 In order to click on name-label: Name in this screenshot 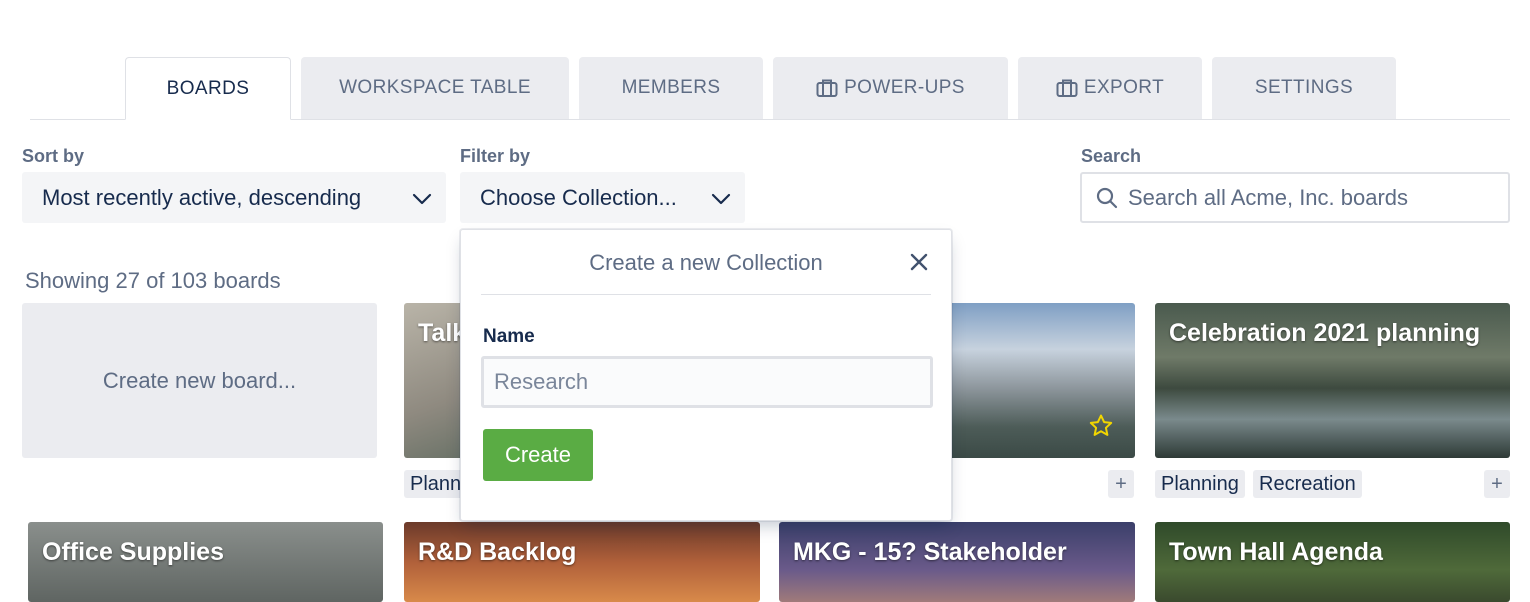, I will do `click(509, 336)`.